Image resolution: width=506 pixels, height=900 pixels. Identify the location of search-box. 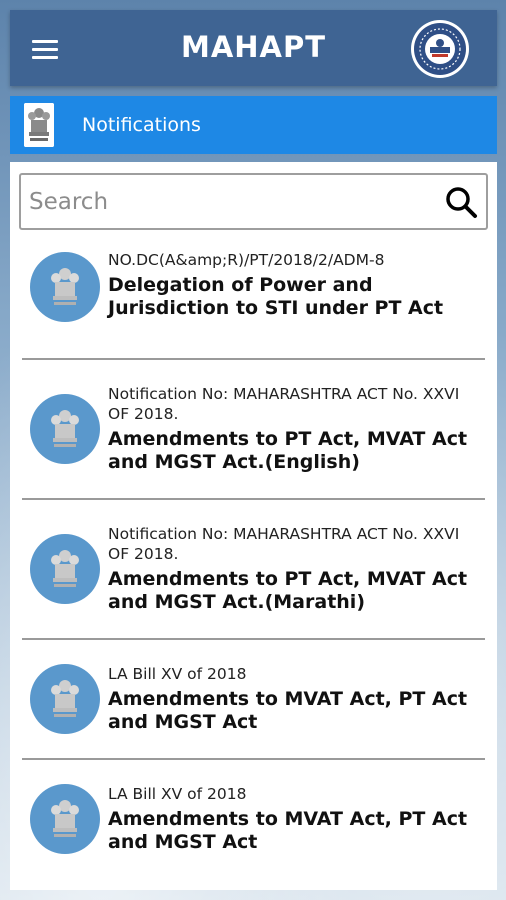
(253, 201).